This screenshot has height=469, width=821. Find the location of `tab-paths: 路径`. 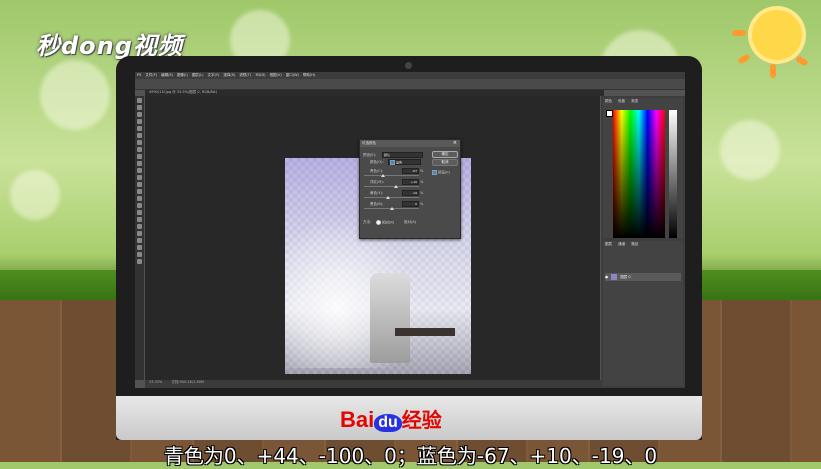

tab-paths: 路径 is located at coordinates (634, 244).